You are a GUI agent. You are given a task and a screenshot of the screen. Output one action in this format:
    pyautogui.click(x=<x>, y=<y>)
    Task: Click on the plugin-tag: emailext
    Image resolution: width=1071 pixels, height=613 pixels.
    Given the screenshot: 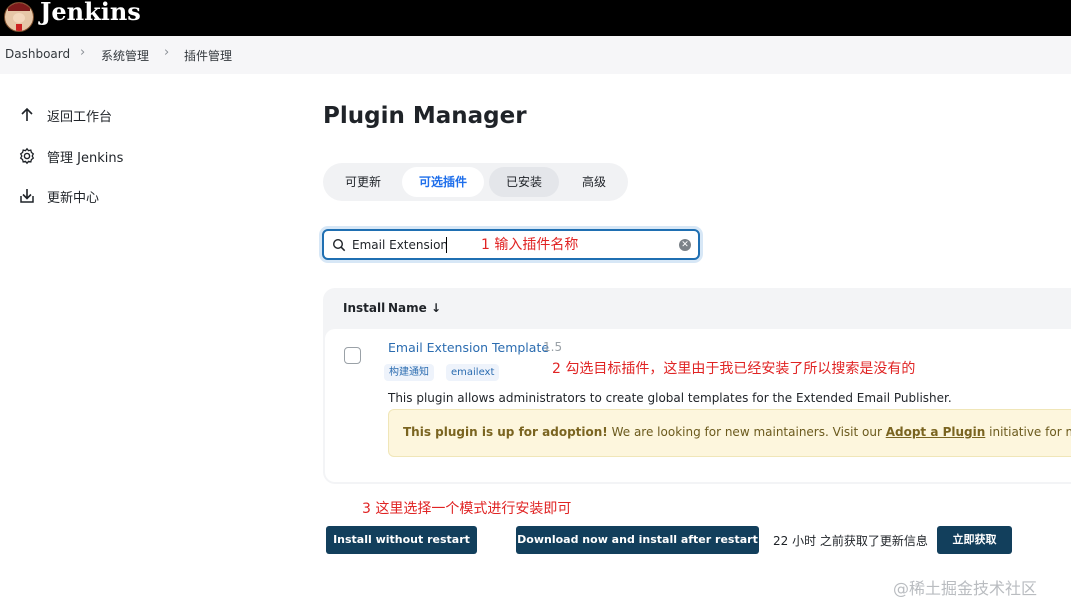 What is the action you would take?
    pyautogui.click(x=473, y=372)
    